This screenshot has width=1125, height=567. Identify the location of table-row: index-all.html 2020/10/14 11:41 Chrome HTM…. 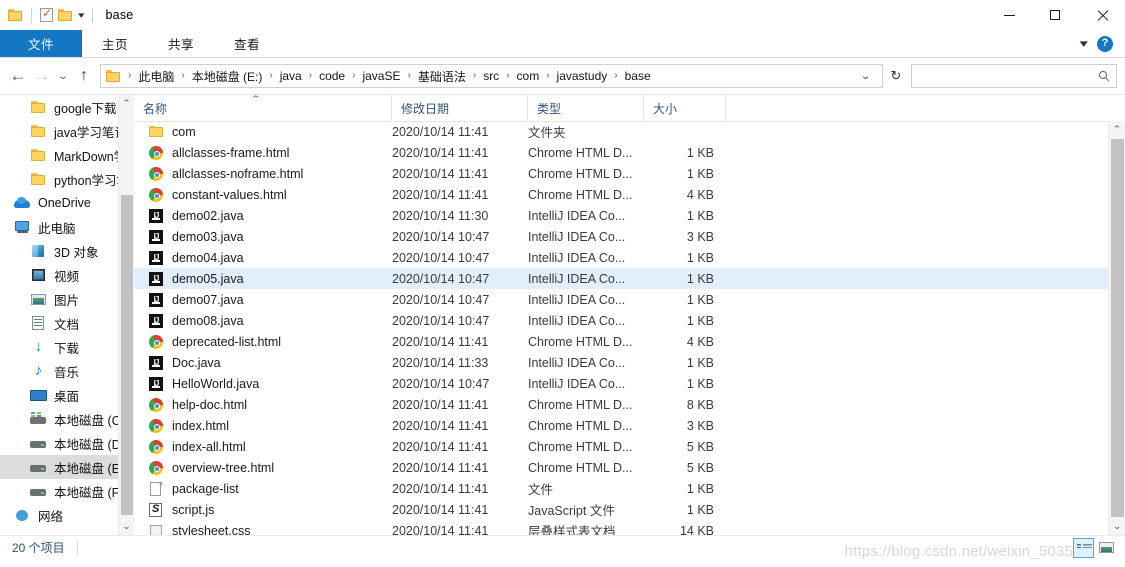
(621, 446).